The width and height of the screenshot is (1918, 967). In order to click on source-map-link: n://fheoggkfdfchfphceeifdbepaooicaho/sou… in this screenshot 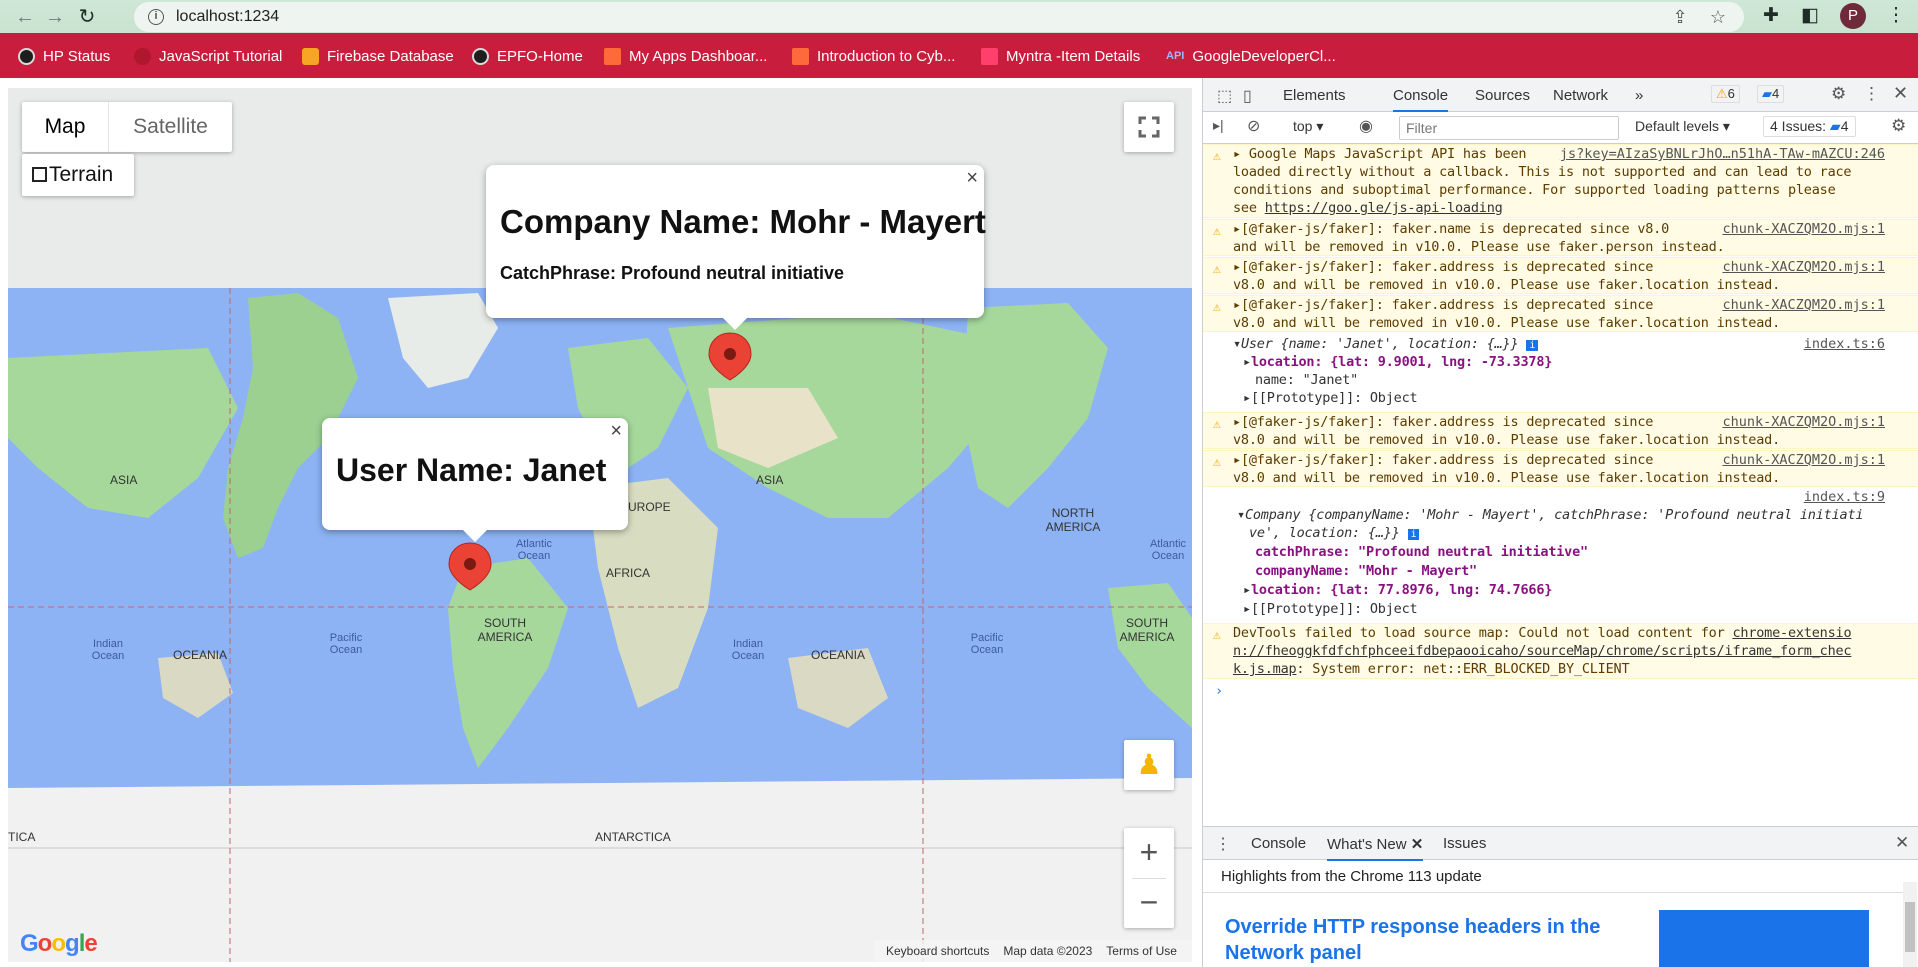, I will do `click(1542, 651)`.